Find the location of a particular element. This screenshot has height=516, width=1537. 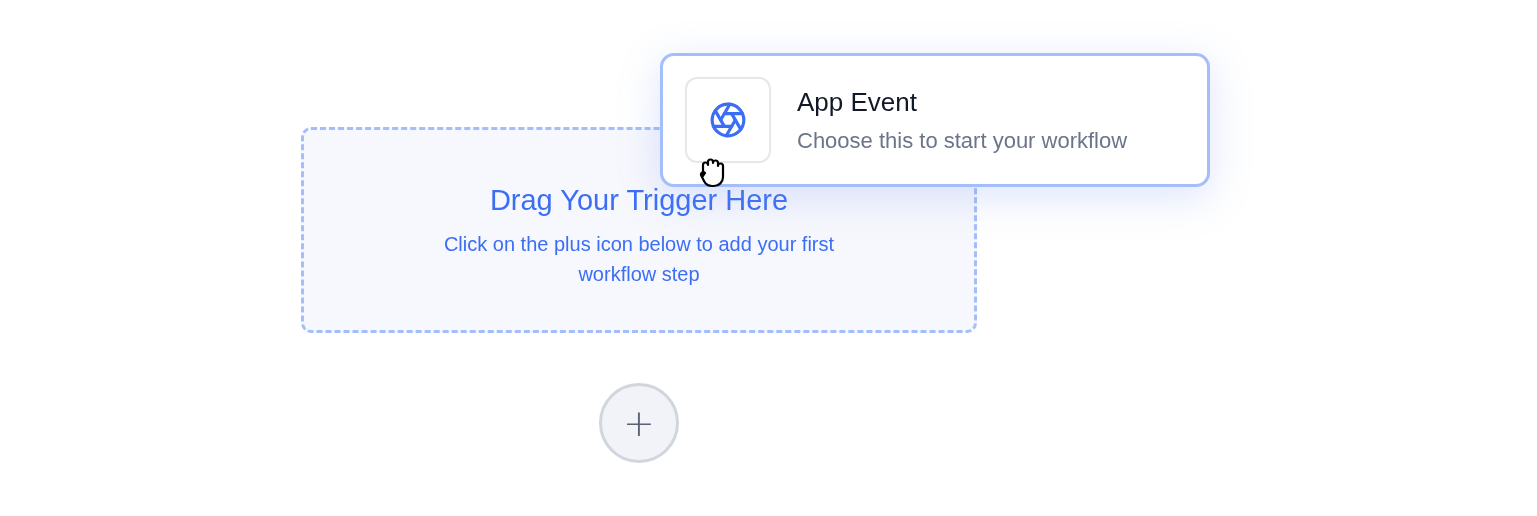

add-step-button: + is located at coordinates (639, 423).